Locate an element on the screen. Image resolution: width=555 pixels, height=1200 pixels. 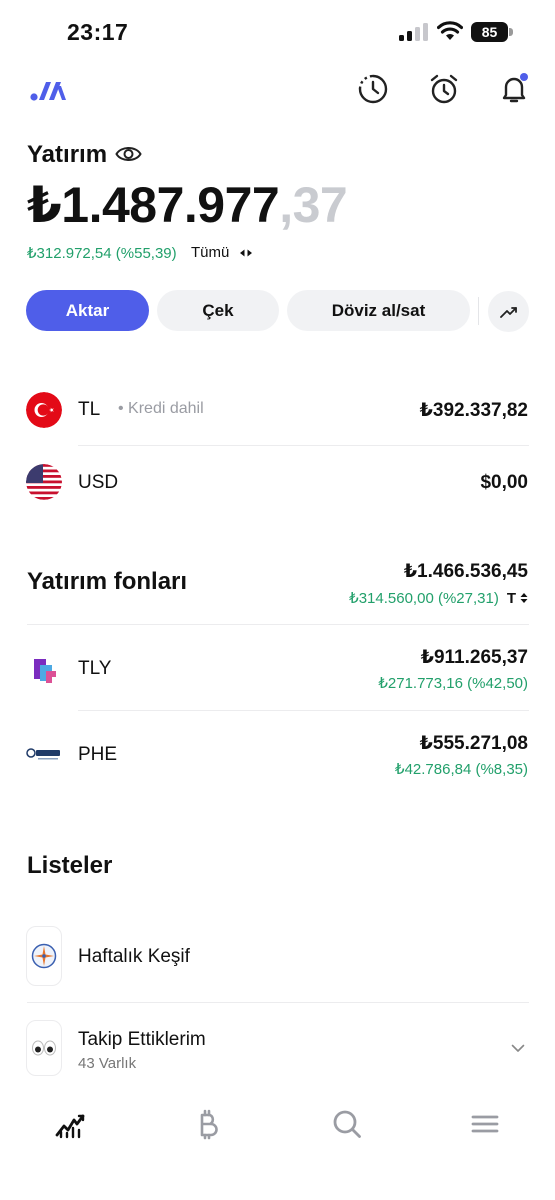
list-name: Haftalık Keşif is located at coordinates (134, 956).